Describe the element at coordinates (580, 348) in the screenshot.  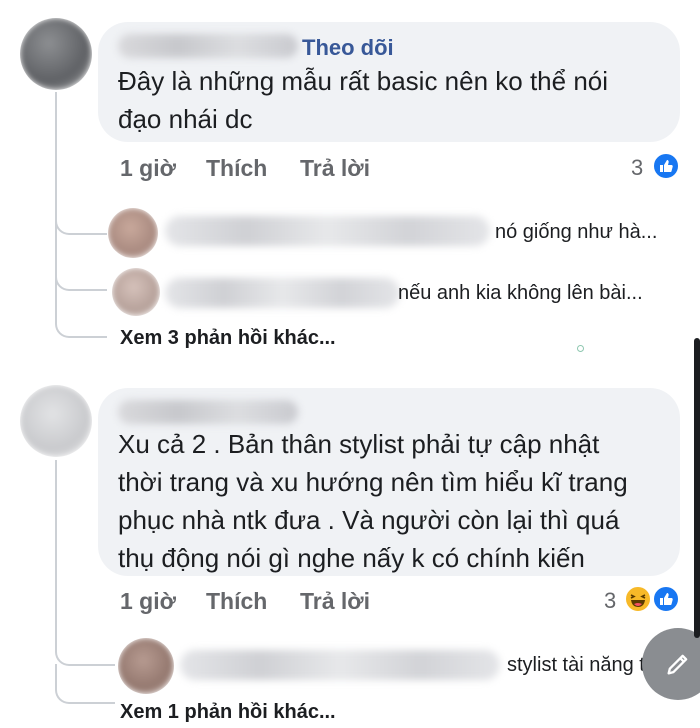
I see `decorative-dot` at that location.